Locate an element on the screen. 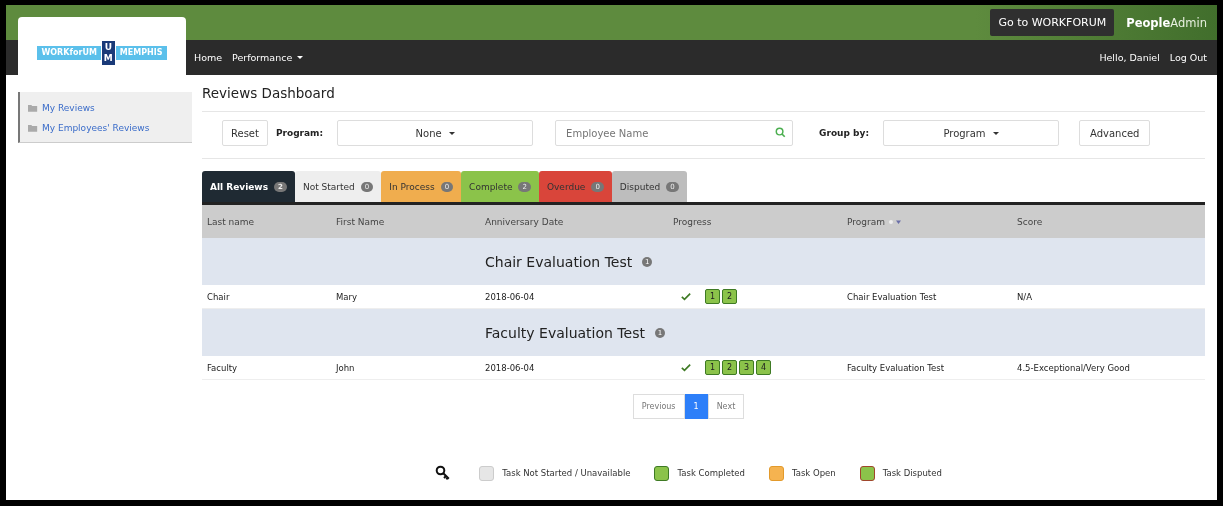 The height and width of the screenshot is (506, 1223). greeting: Hello, Daniel is located at coordinates (1129, 57).